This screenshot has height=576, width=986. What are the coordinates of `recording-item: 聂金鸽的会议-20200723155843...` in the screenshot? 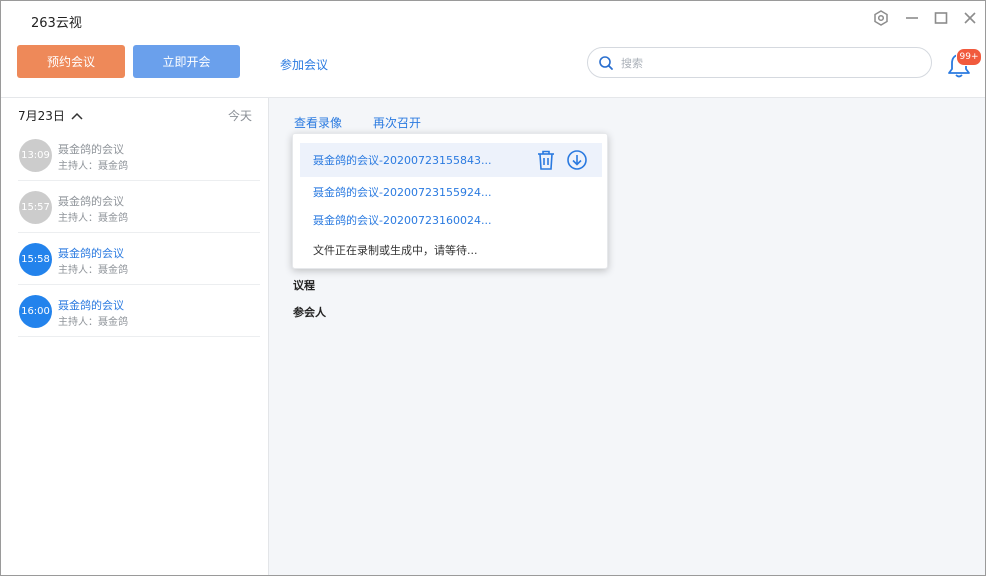 It's located at (451, 160).